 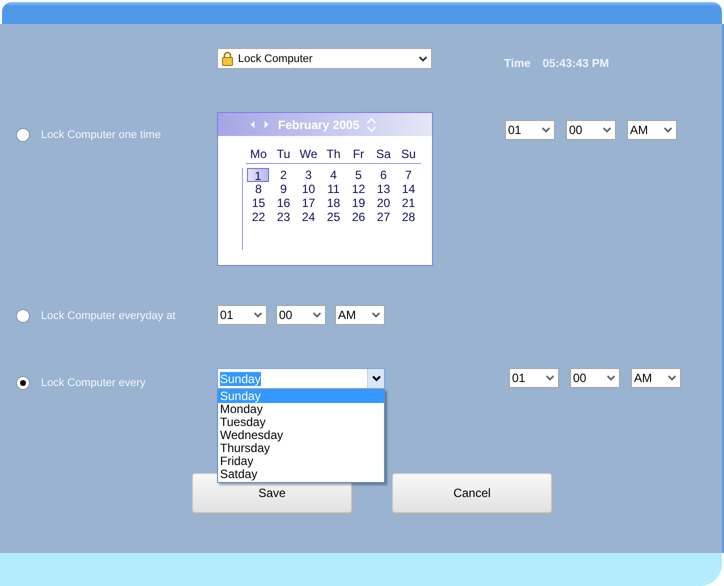 I want to click on clock-value: 05:43:43 PM, so click(x=576, y=64).